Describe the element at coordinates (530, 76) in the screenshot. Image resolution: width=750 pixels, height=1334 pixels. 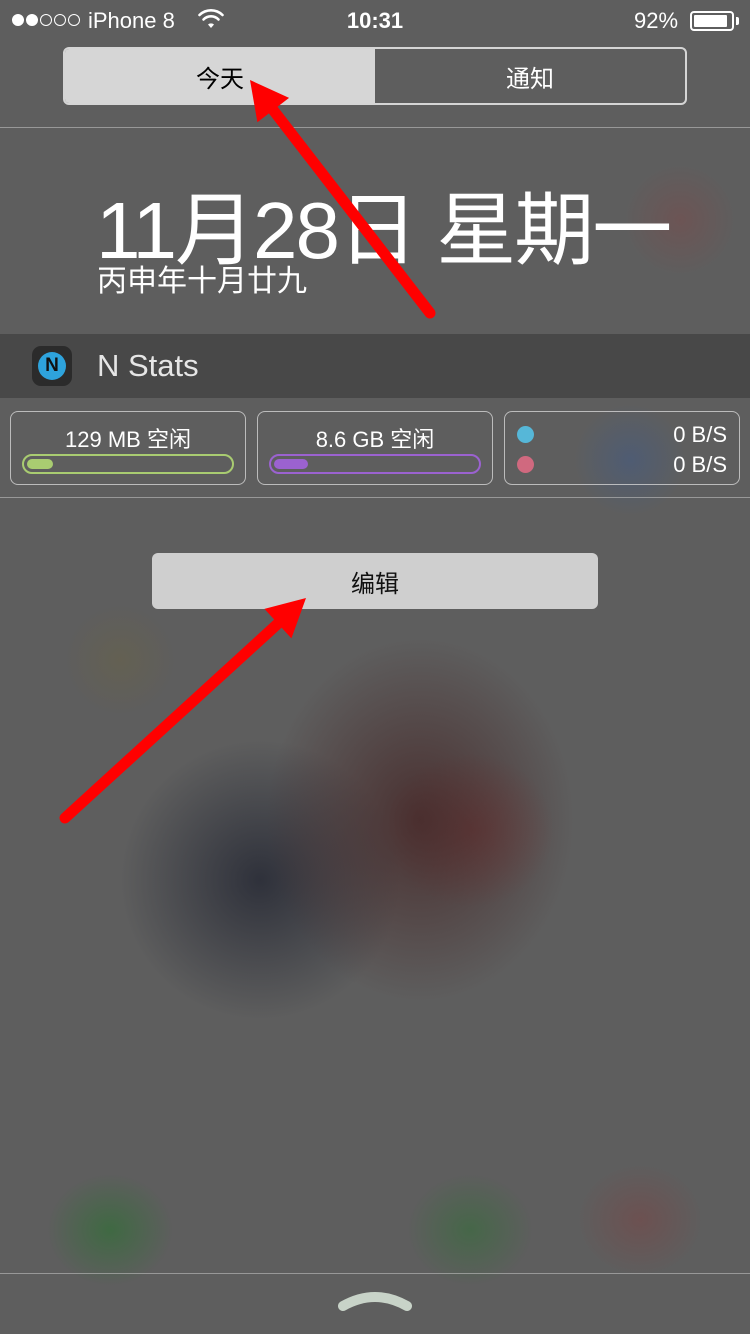
I see `tab-notifications: 通知` at that location.